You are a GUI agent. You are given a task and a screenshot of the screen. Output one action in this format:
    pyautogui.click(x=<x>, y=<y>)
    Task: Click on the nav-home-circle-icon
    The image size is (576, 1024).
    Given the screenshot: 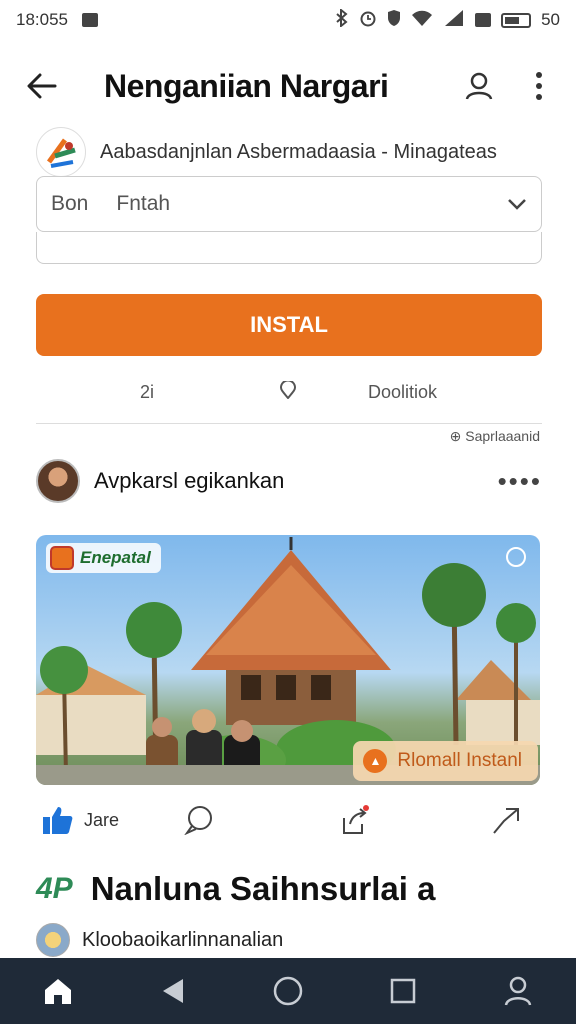 What is the action you would take?
    pyautogui.click(x=288, y=991)
    